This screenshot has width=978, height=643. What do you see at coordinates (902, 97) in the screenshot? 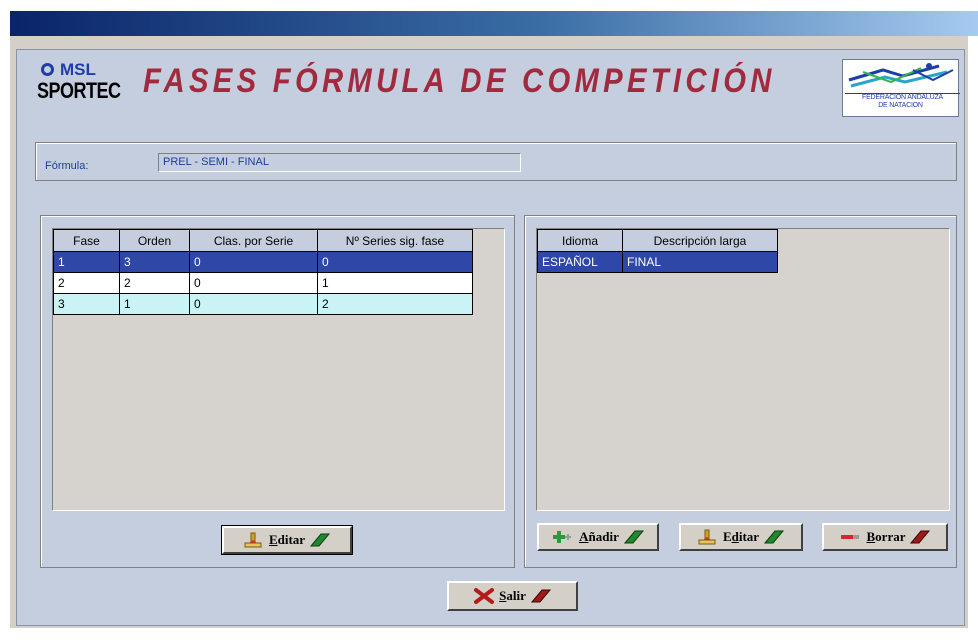
I see `federation-line1: FEDERACION ANDALUZA` at bounding box center [902, 97].